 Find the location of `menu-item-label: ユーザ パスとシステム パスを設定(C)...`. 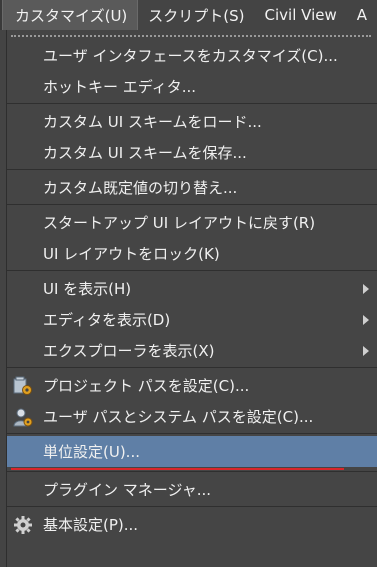

menu-item-label: ユーザ パスとシステム パスを設定(C)... is located at coordinates (178, 417).